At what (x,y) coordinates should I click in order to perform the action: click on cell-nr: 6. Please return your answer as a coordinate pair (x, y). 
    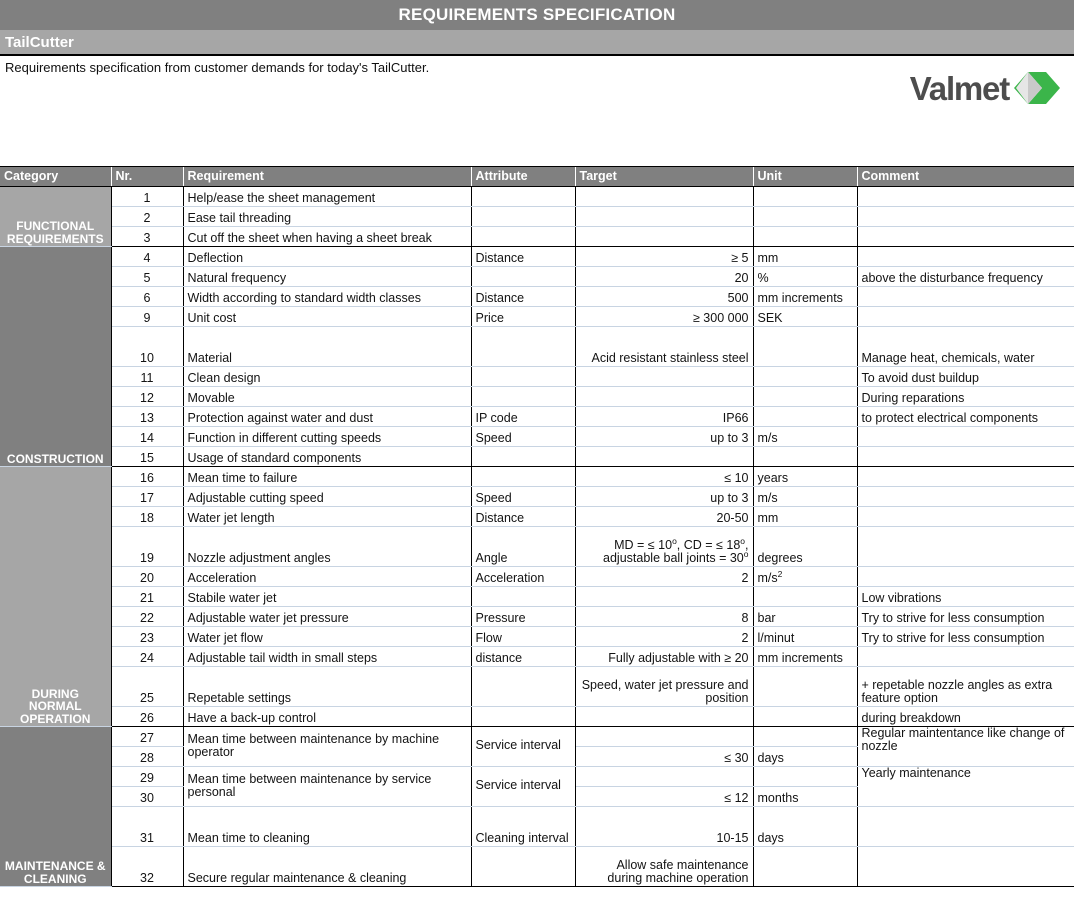
    Looking at the image, I should click on (147, 296).